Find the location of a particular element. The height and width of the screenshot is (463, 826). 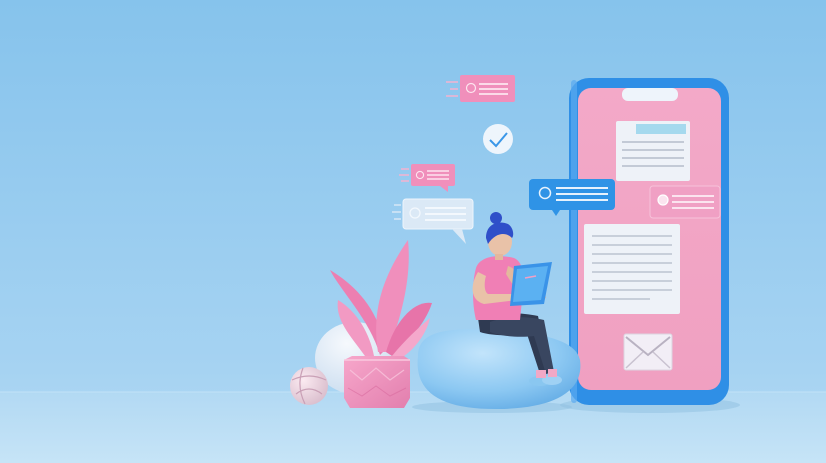

hair-bun is located at coordinates (496, 218).